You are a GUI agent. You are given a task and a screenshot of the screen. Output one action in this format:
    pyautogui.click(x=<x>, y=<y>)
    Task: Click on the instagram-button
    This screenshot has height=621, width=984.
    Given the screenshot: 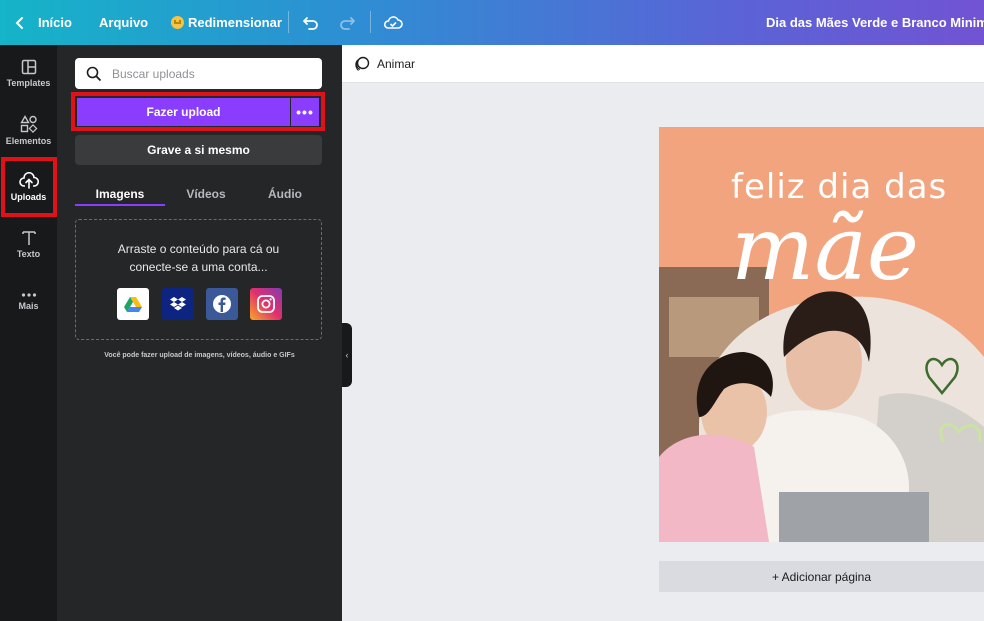 What is the action you would take?
    pyautogui.click(x=266, y=304)
    